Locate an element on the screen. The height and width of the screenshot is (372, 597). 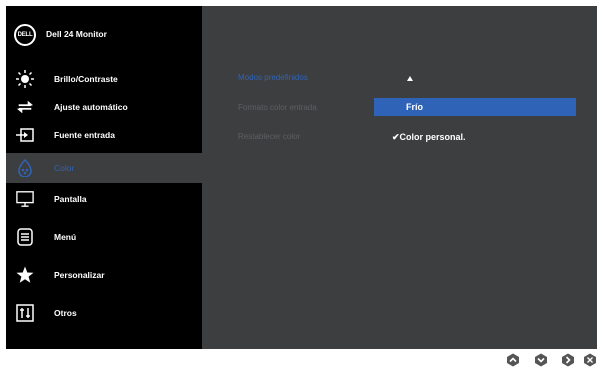
auto-adjust-icon is located at coordinates (25, 107).